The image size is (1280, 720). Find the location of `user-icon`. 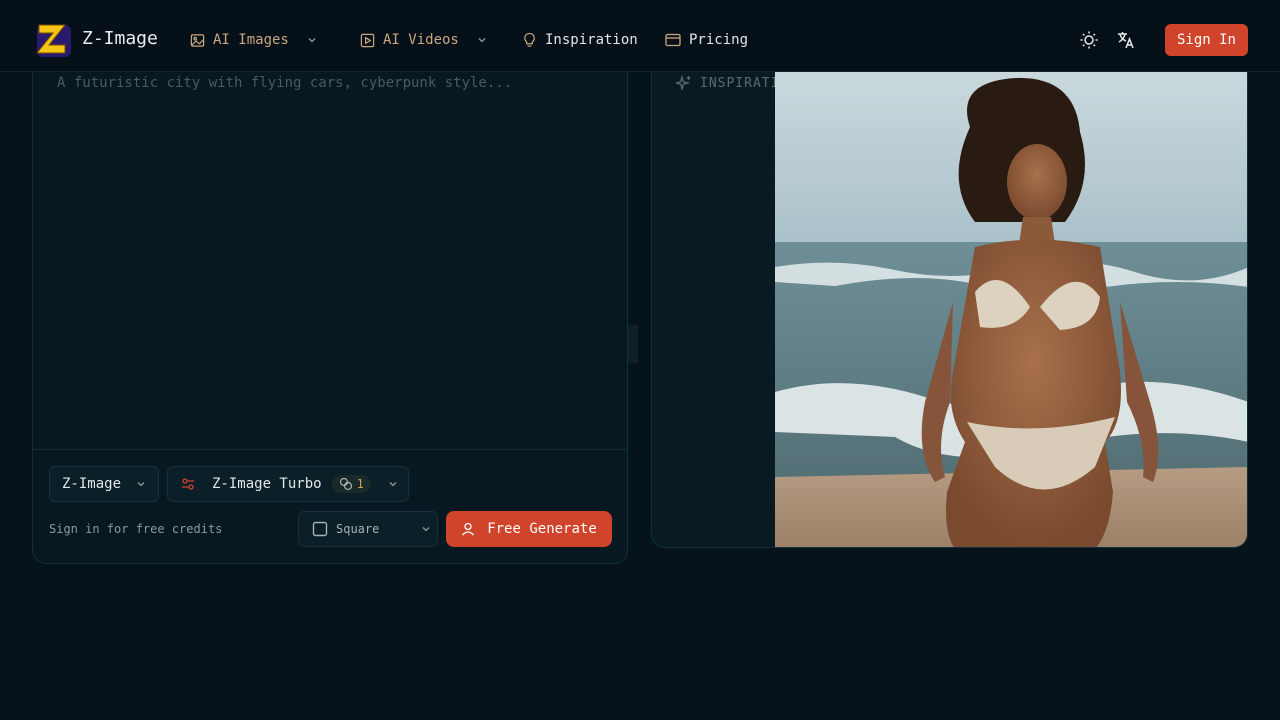

user-icon is located at coordinates (468, 529).